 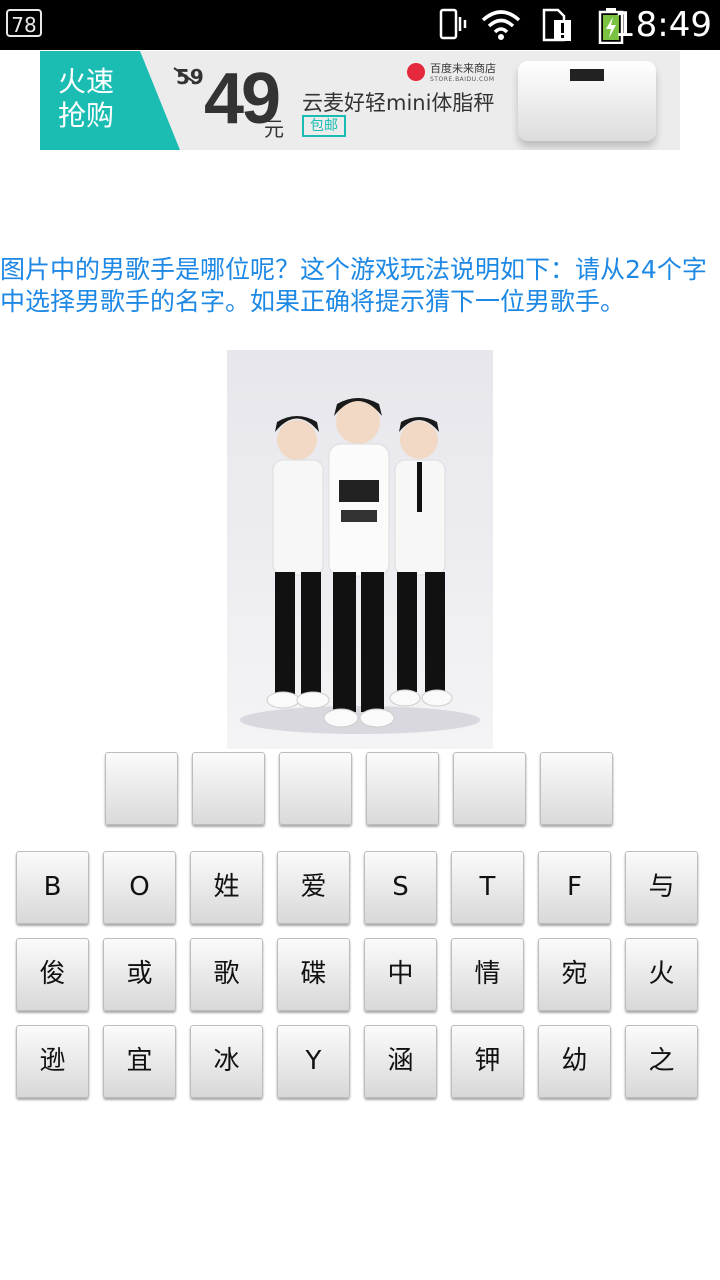 I want to click on character-key: 火, so click(x=661, y=974).